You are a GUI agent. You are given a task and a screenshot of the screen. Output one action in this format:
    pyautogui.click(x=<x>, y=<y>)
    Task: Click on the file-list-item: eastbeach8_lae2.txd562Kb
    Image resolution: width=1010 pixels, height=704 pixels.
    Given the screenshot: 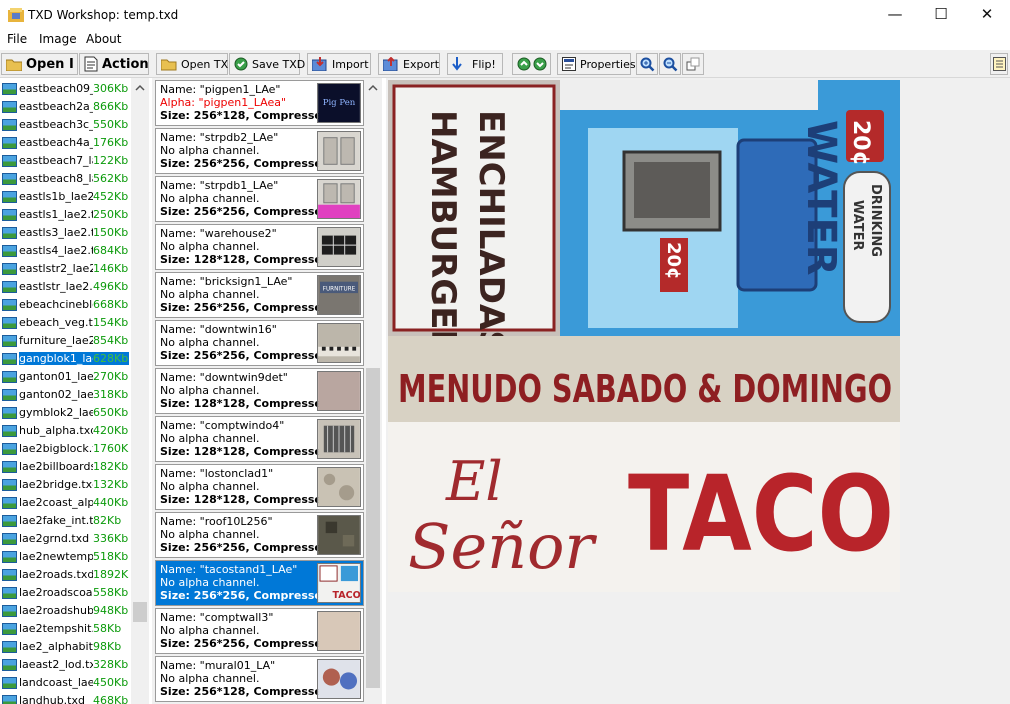 What is the action you would take?
    pyautogui.click(x=65, y=179)
    